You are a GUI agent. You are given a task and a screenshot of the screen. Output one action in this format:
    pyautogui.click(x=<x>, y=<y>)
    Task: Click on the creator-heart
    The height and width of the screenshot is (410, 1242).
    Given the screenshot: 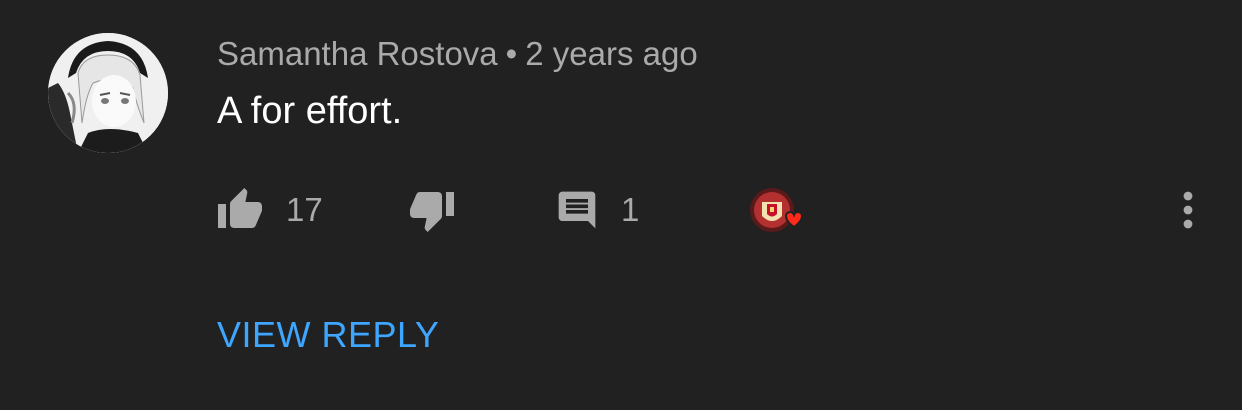 What is the action you would take?
    pyautogui.click(x=778, y=214)
    